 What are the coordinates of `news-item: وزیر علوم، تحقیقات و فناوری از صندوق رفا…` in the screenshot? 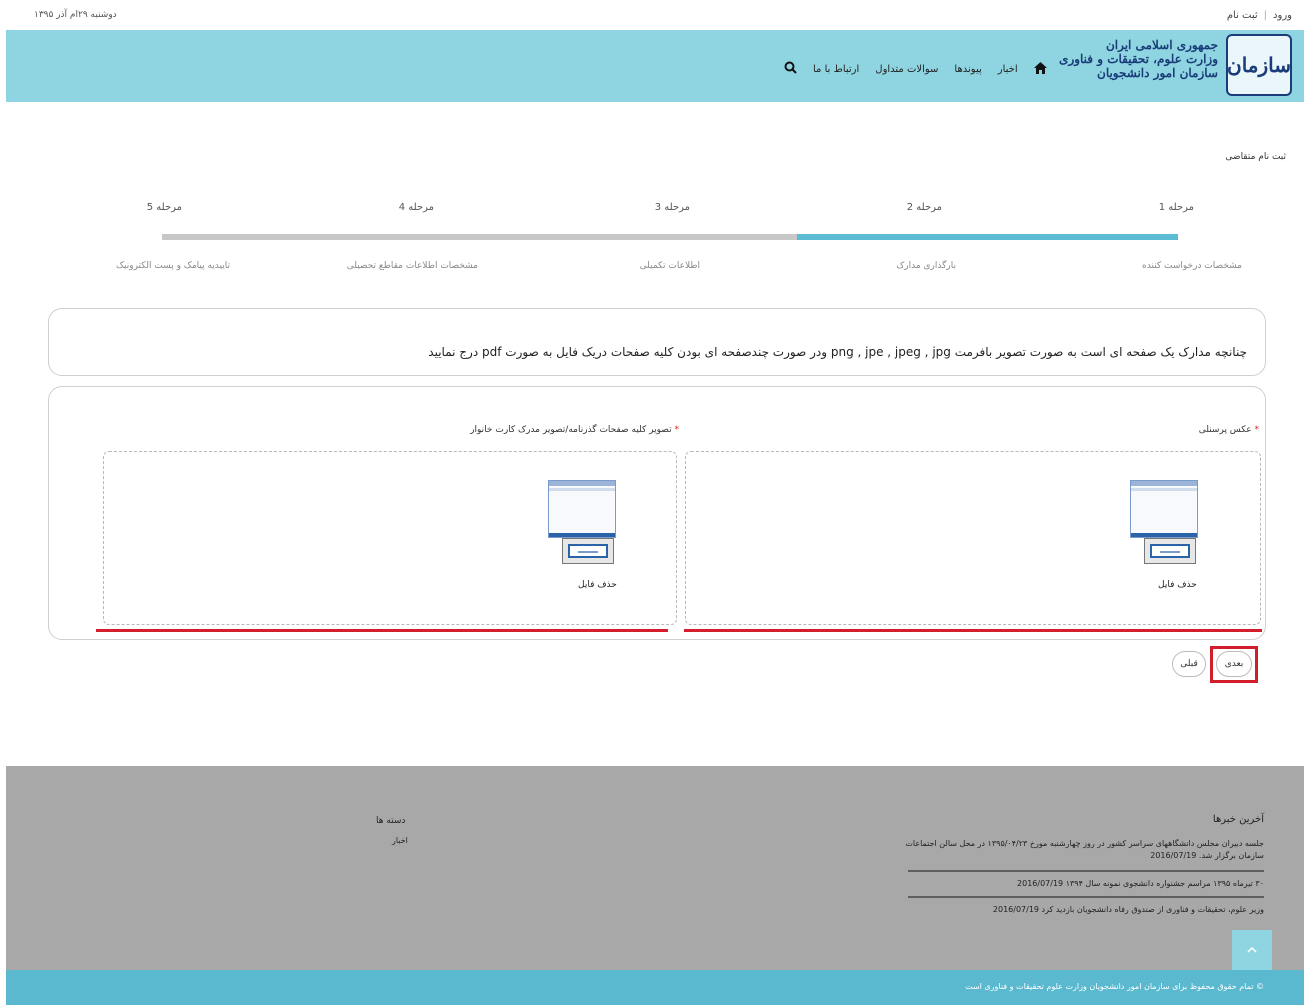 It's located at (1074, 910).